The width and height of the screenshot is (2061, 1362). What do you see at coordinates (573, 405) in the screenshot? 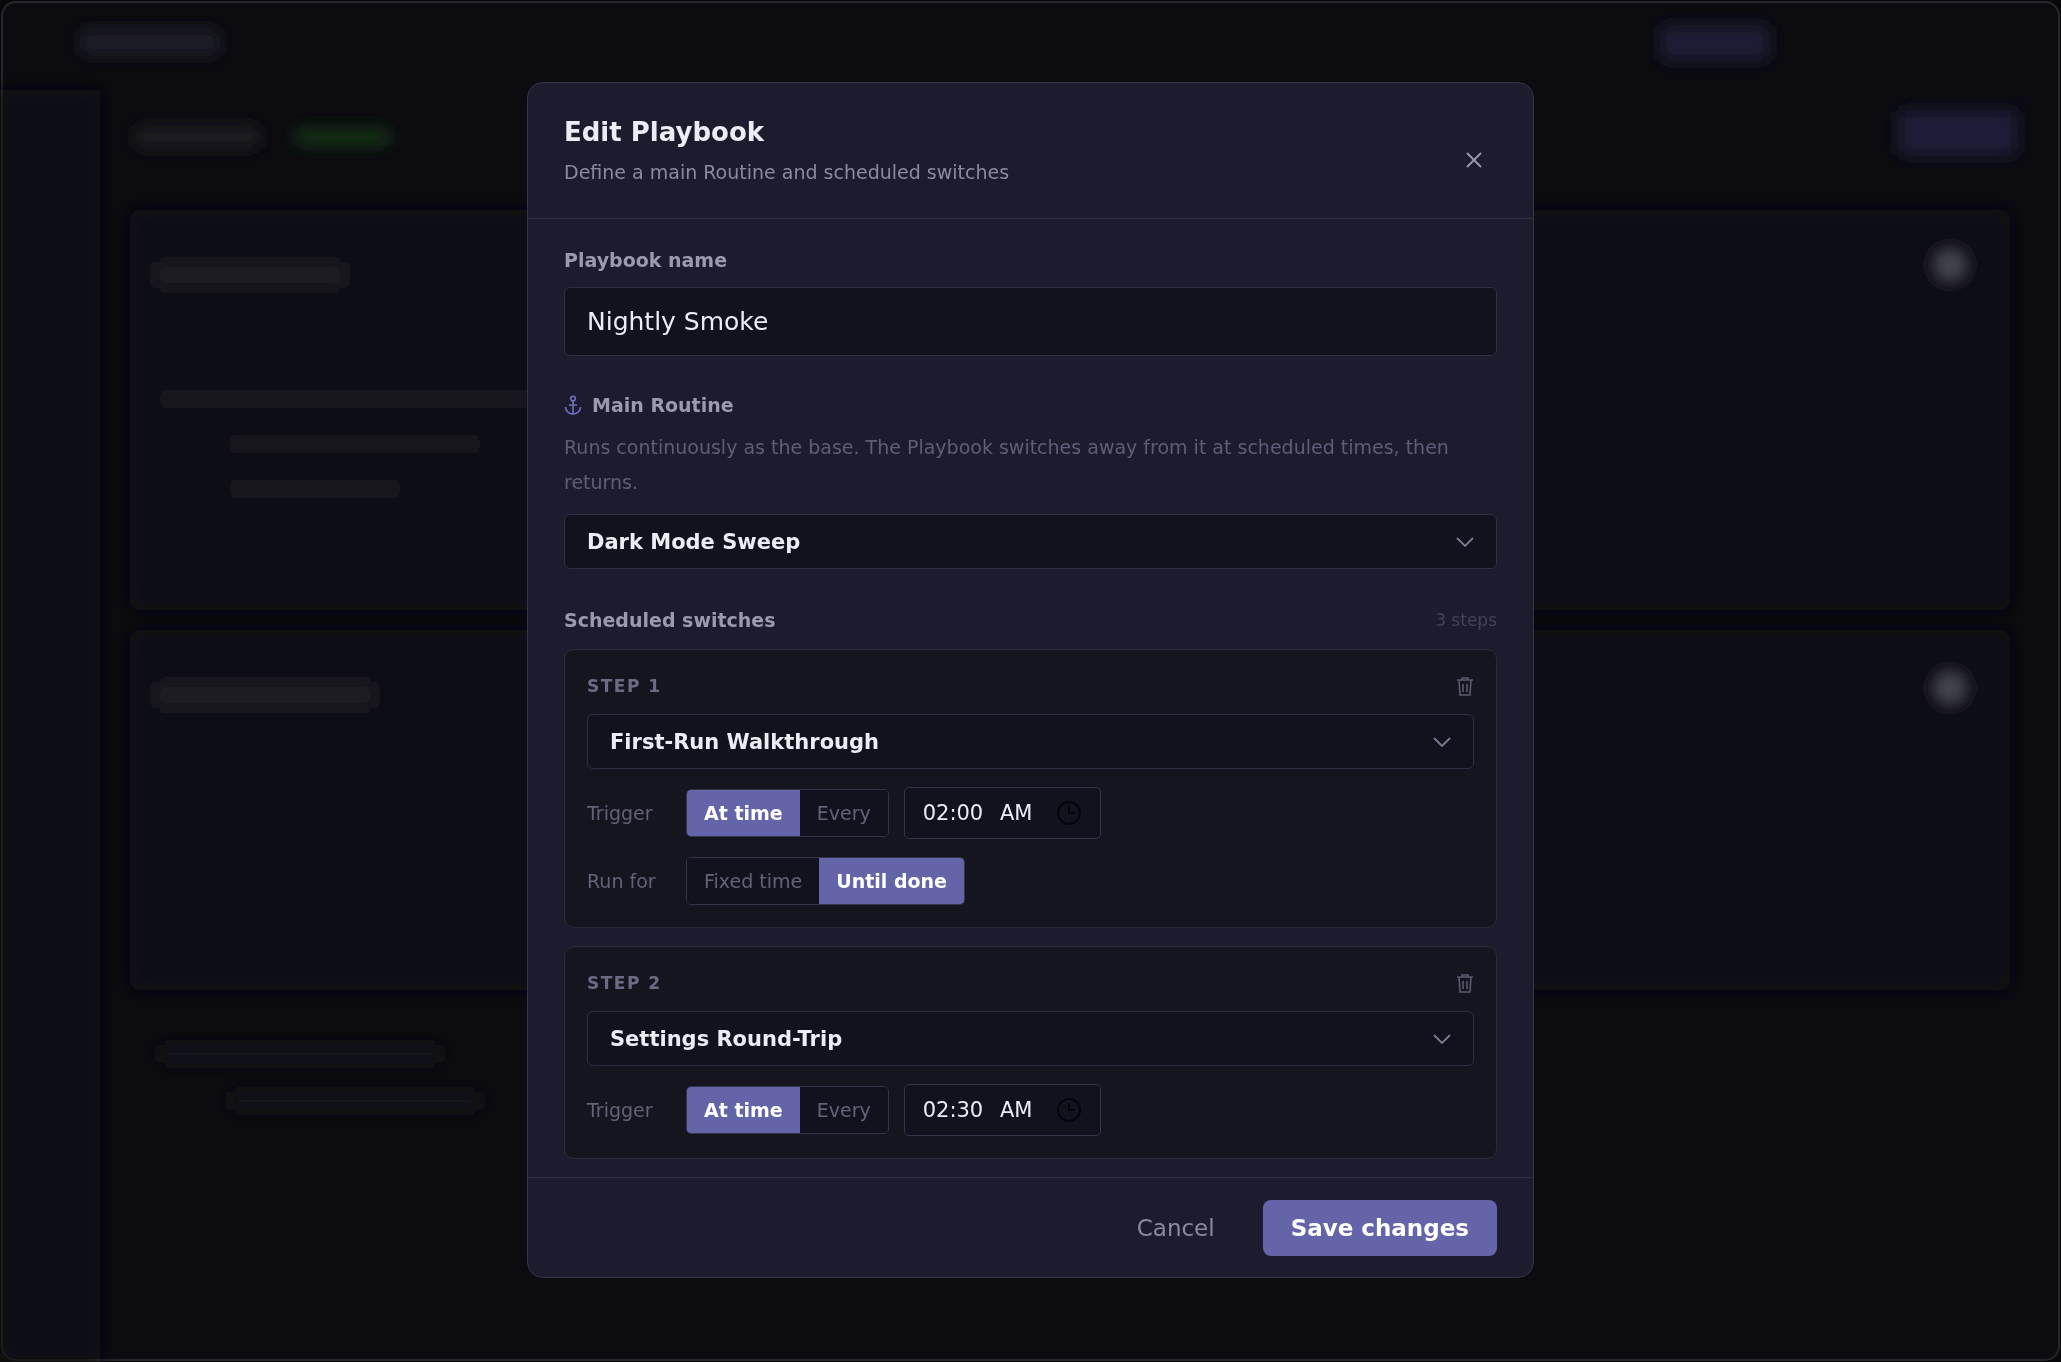
I see `anchor-icon` at bounding box center [573, 405].